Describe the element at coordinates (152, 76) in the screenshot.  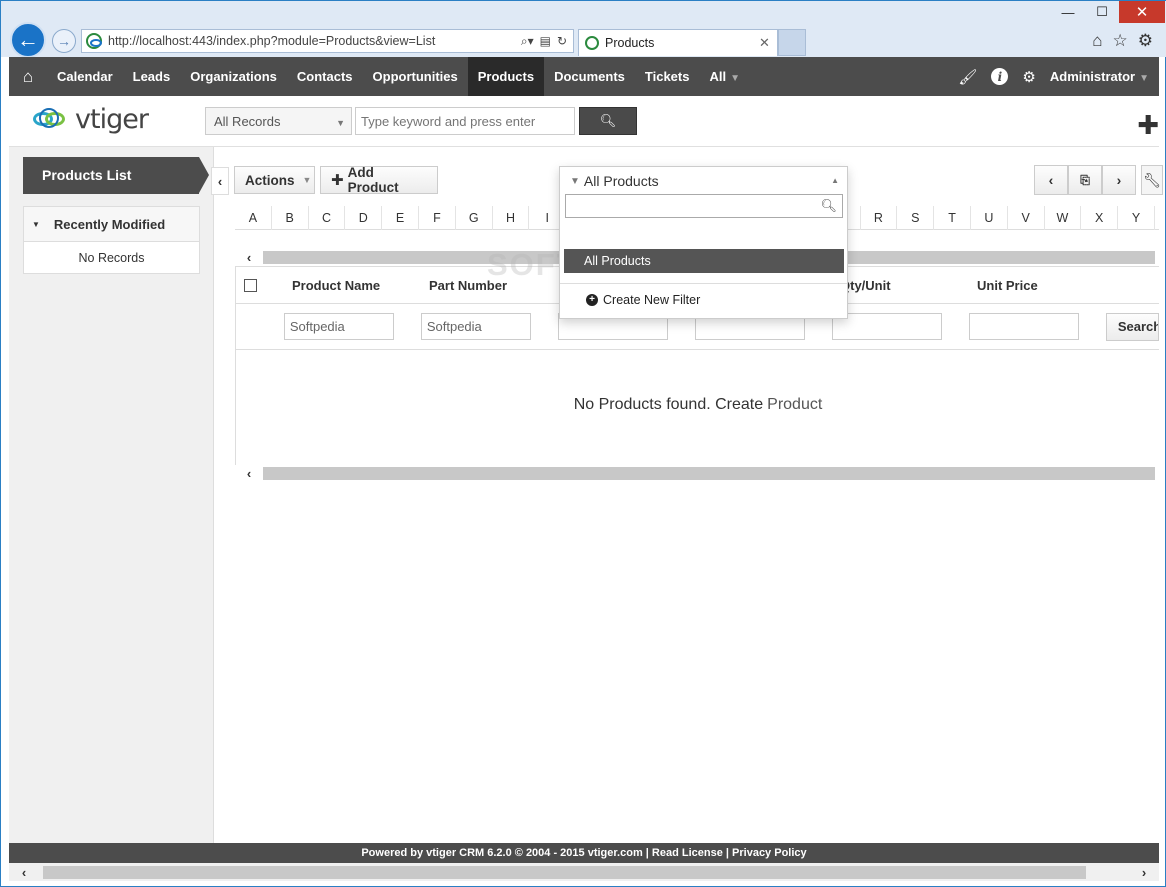
I see `nav-leads: Leads` at that location.